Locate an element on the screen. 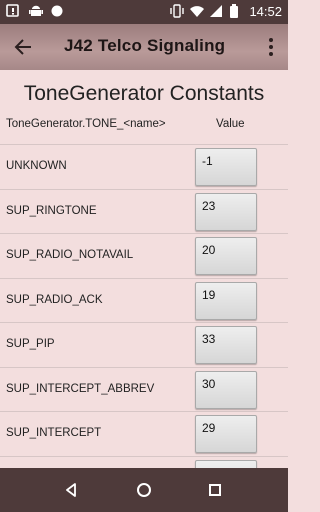  android-icon is located at coordinates (35, 11).